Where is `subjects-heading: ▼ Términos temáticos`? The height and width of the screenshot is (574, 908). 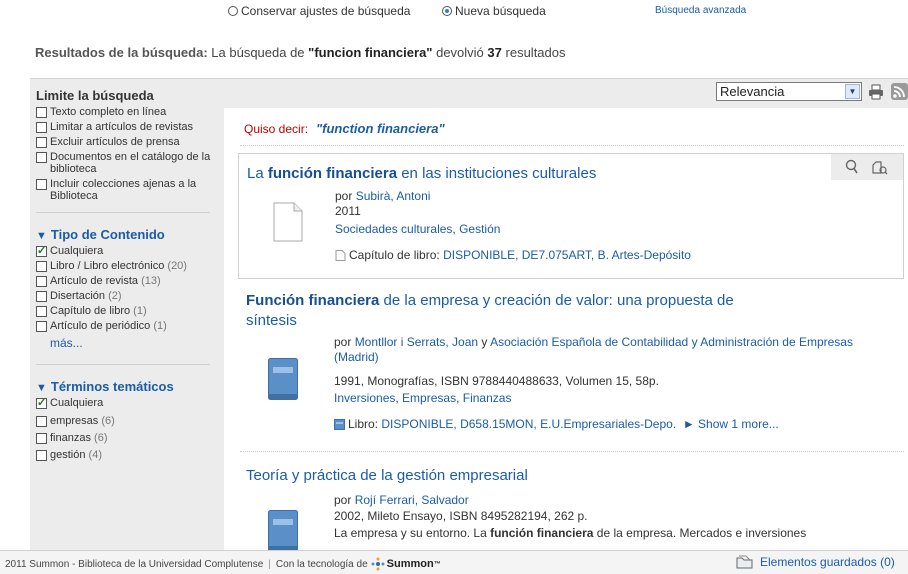 subjects-heading: ▼ Términos temáticos is located at coordinates (127, 386).